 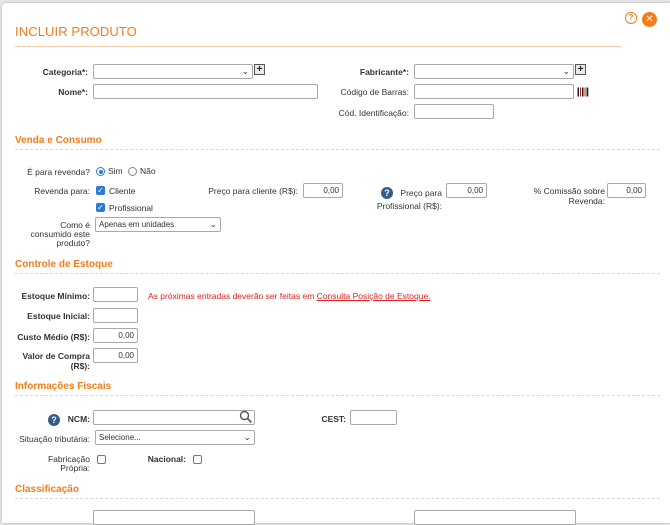 What do you see at coordinates (246, 416) in the screenshot?
I see `search-icon` at bounding box center [246, 416].